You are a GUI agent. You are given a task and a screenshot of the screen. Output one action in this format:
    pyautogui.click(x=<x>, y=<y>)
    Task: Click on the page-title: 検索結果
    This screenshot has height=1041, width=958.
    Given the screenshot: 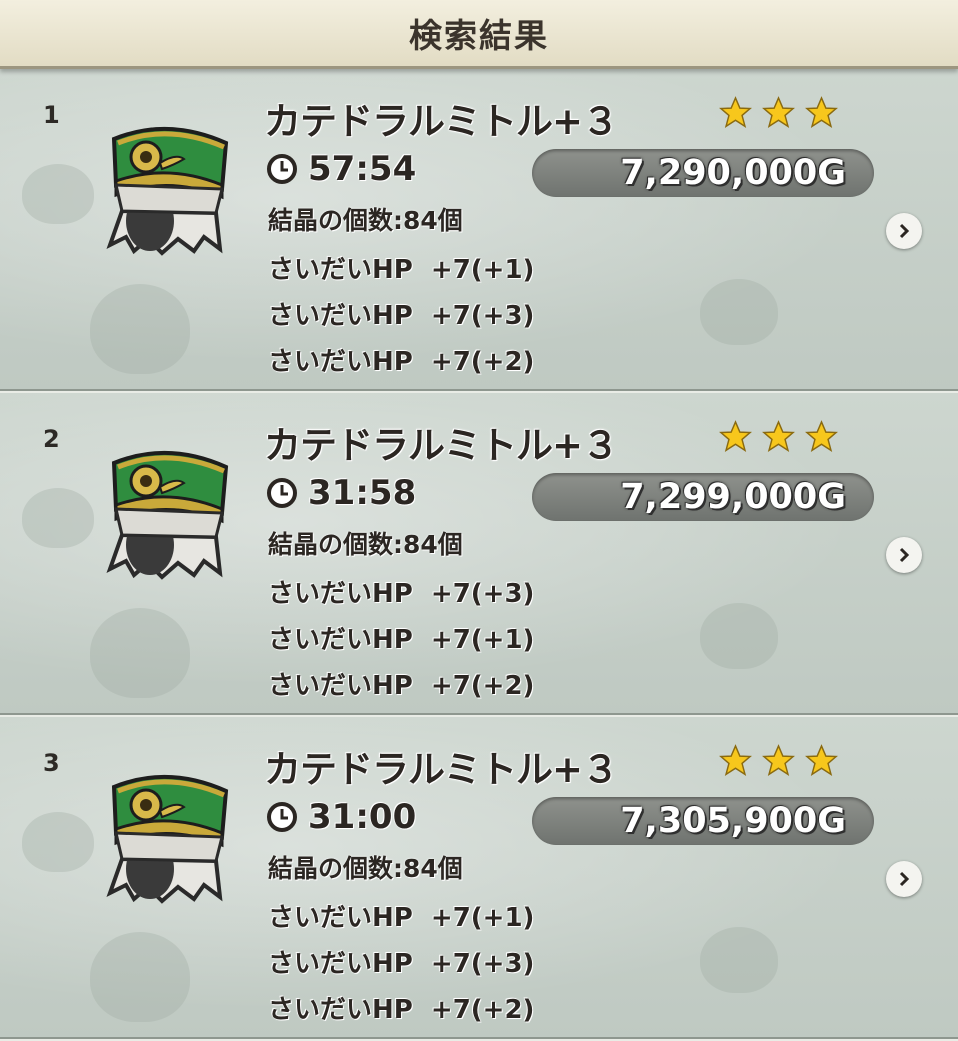 What is the action you would take?
    pyautogui.click(x=479, y=35)
    